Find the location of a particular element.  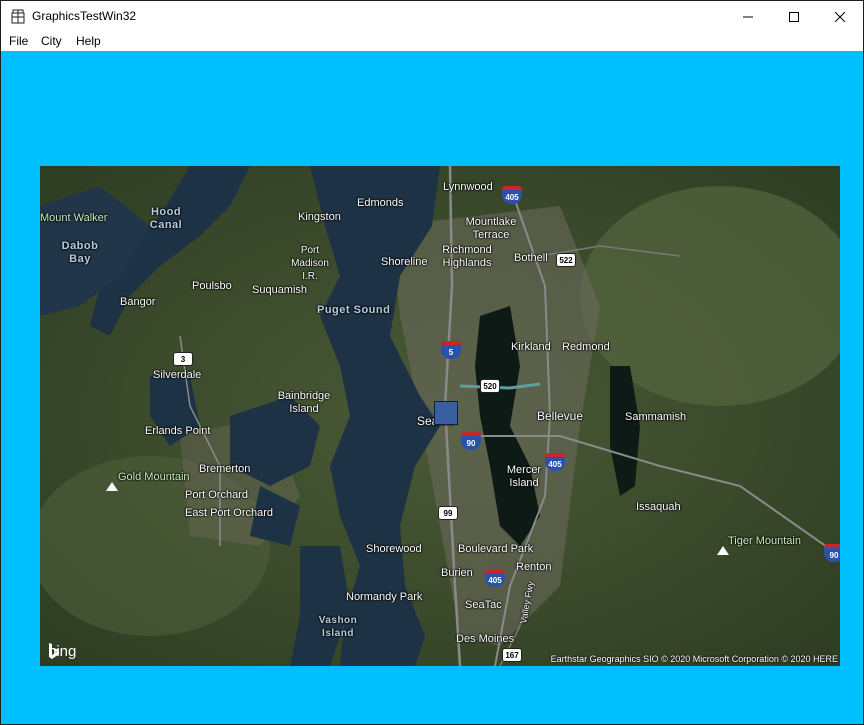

window-title: GraphicsTestWin32 is located at coordinates (84, 16).